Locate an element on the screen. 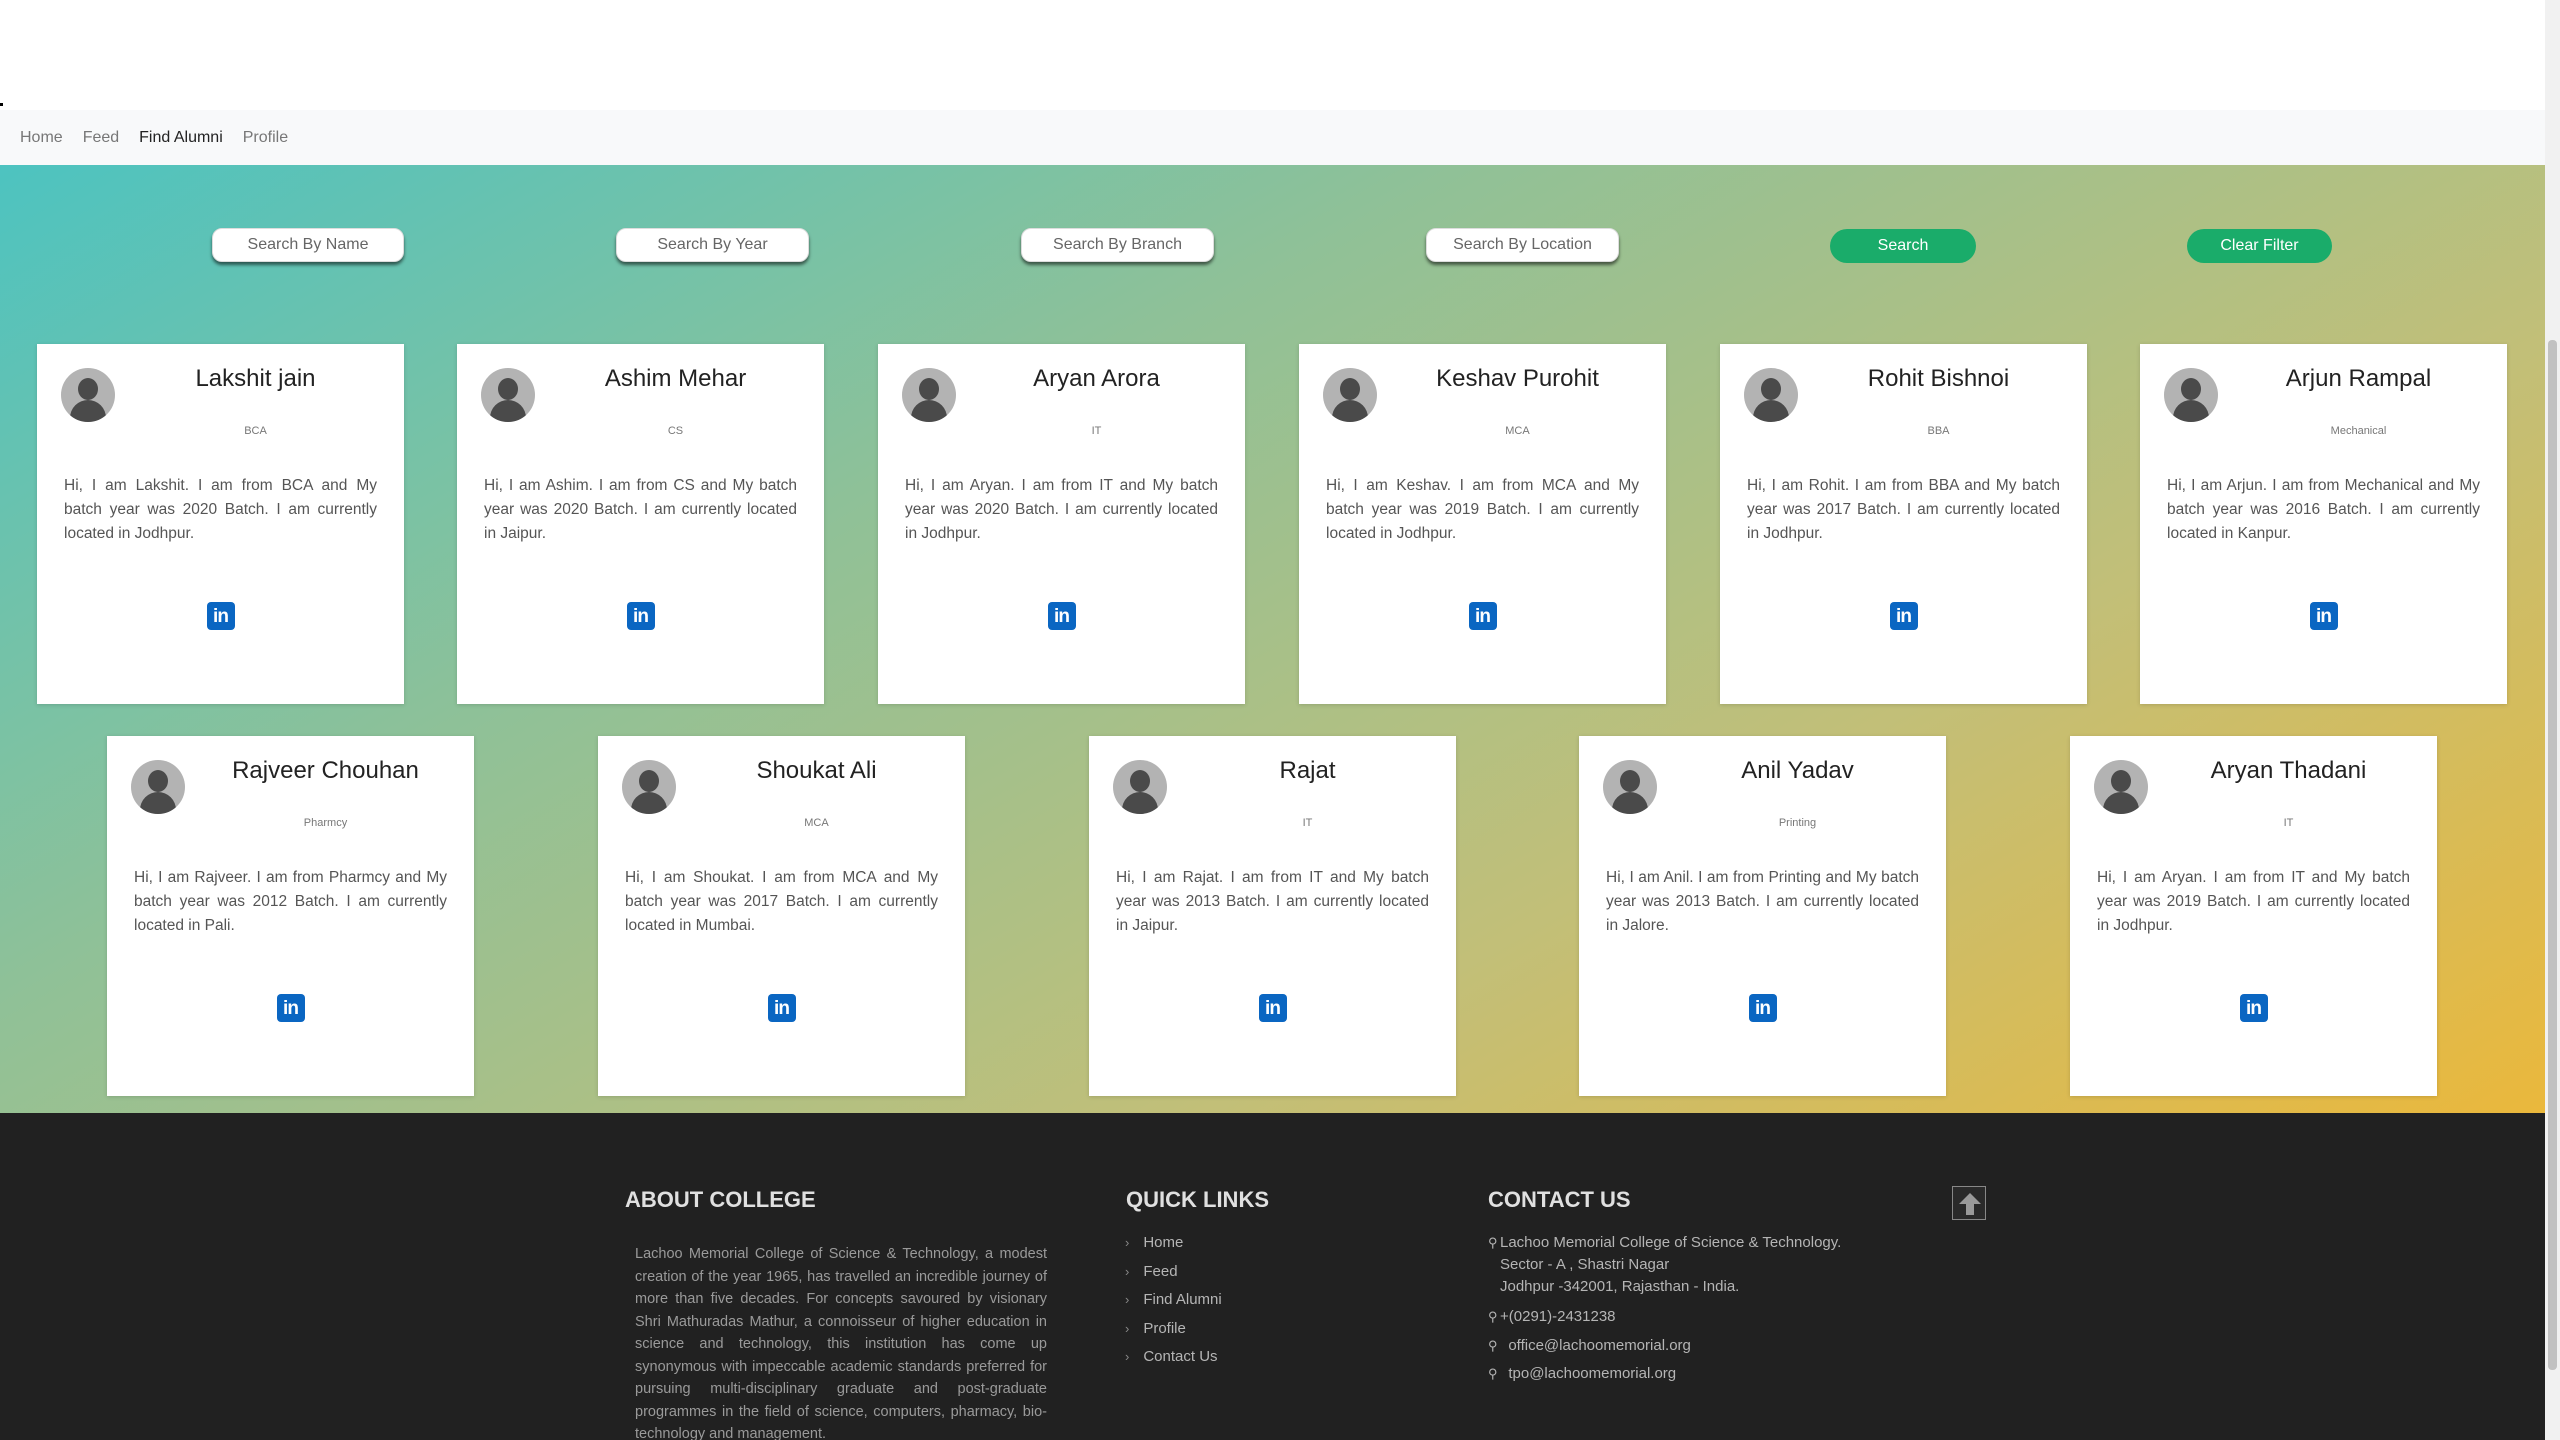  quick-links-heading: QUICK LINKS is located at coordinates (1197, 1199).